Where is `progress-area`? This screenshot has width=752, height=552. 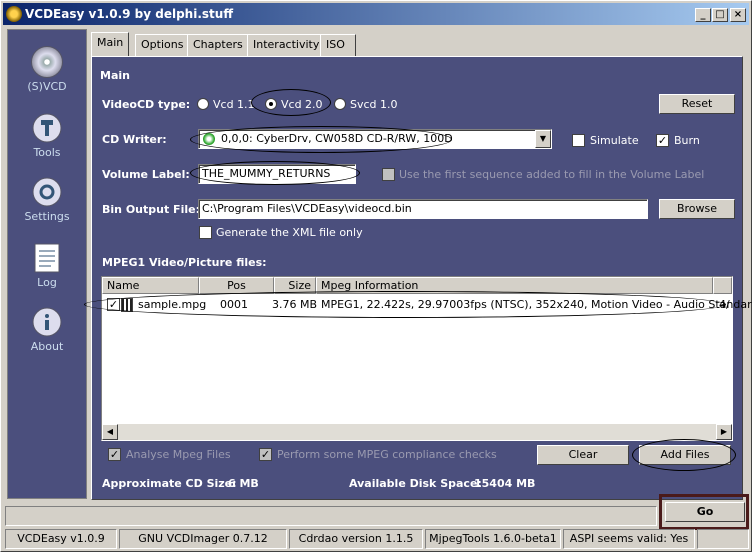
progress-area is located at coordinates (331, 516).